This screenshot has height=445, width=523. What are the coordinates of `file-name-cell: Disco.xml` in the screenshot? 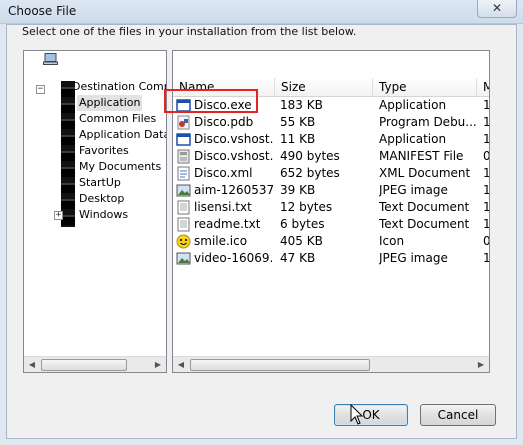 It's located at (223, 173).